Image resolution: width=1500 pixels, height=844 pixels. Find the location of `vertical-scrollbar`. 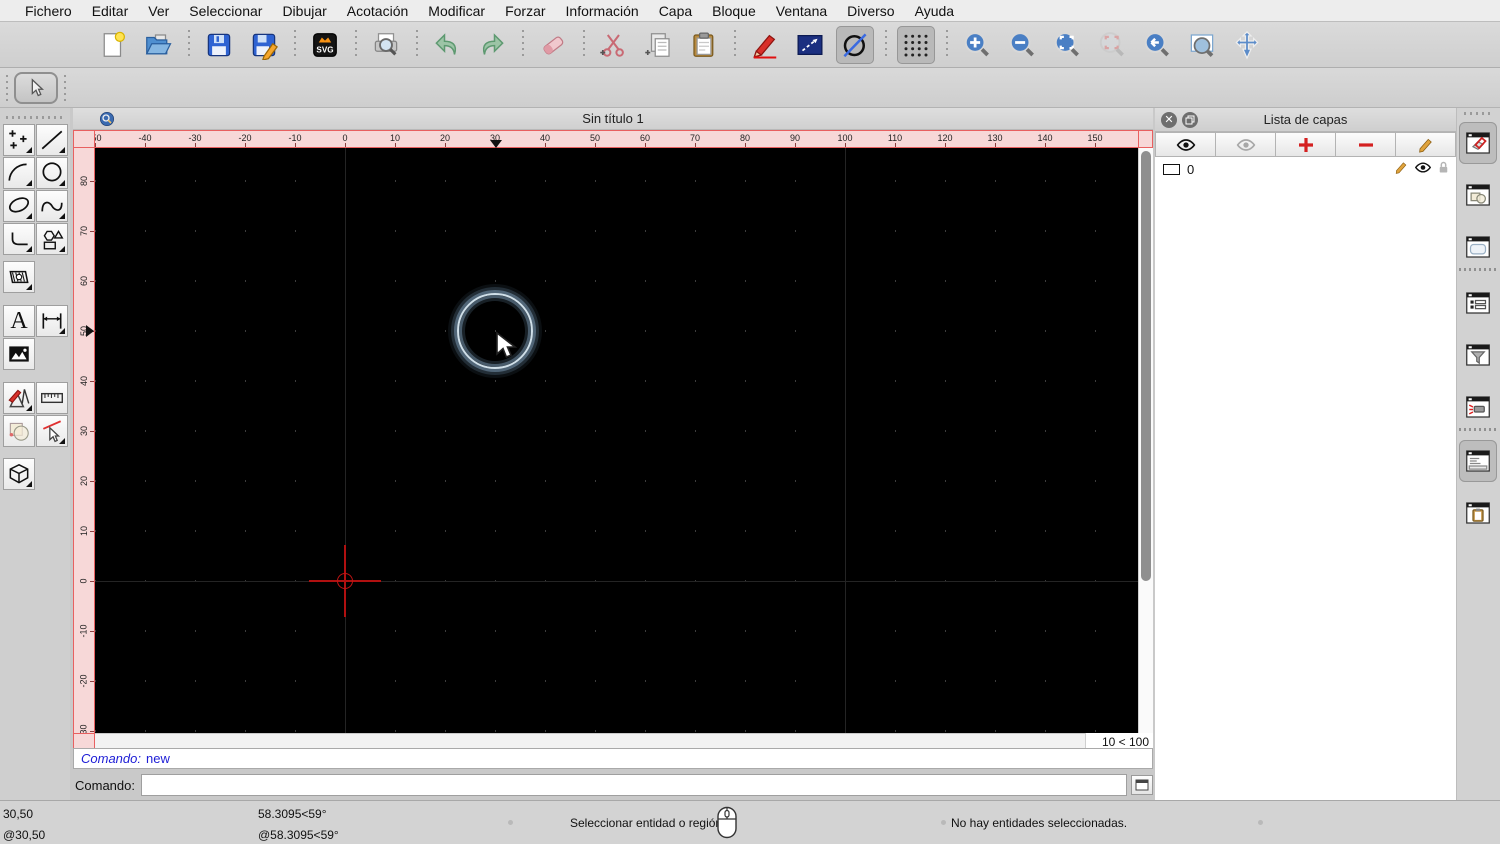

vertical-scrollbar is located at coordinates (1145, 440).